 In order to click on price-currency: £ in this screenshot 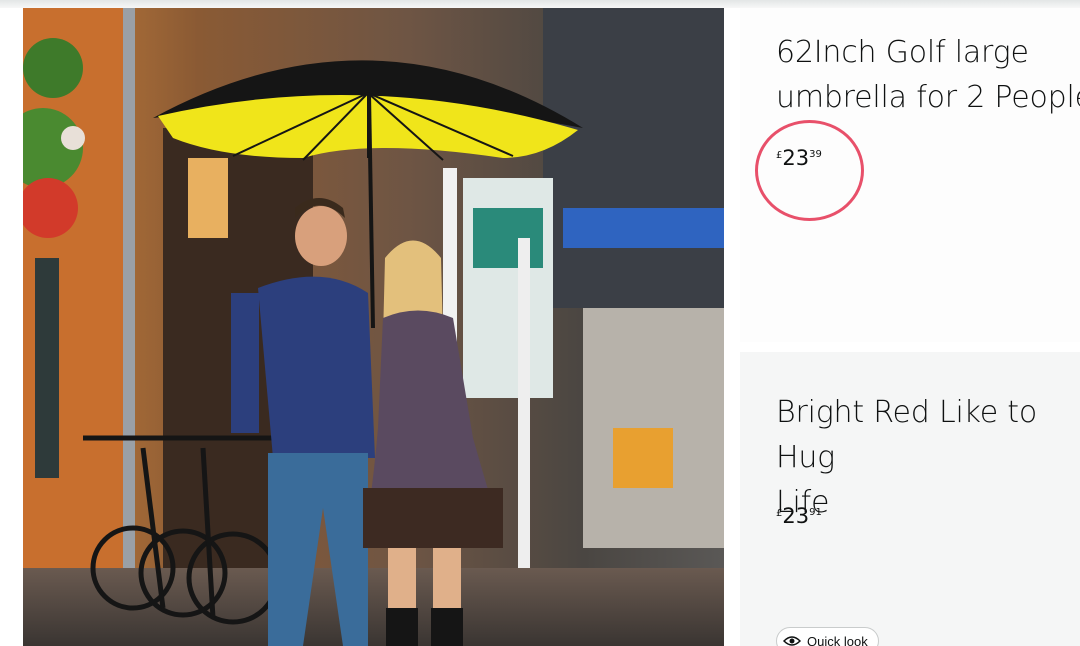, I will do `click(779, 513)`.